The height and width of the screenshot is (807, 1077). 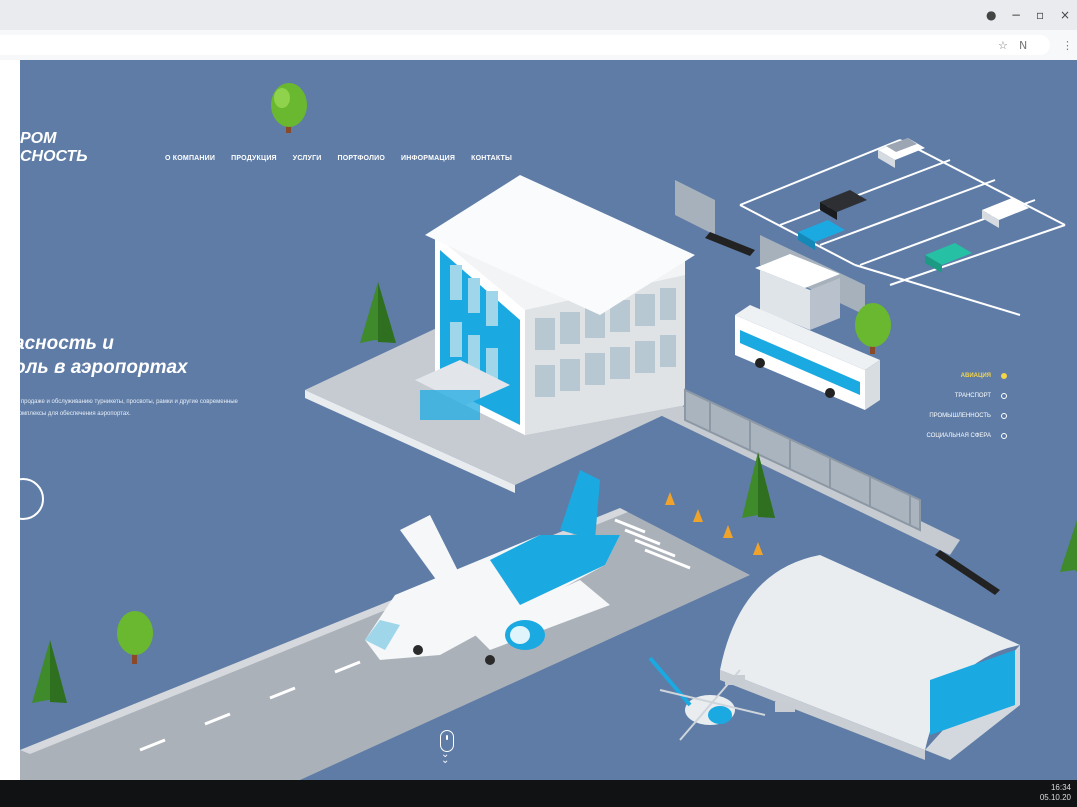 I want to click on logo-line-1: РОМ, so click(x=38, y=138).